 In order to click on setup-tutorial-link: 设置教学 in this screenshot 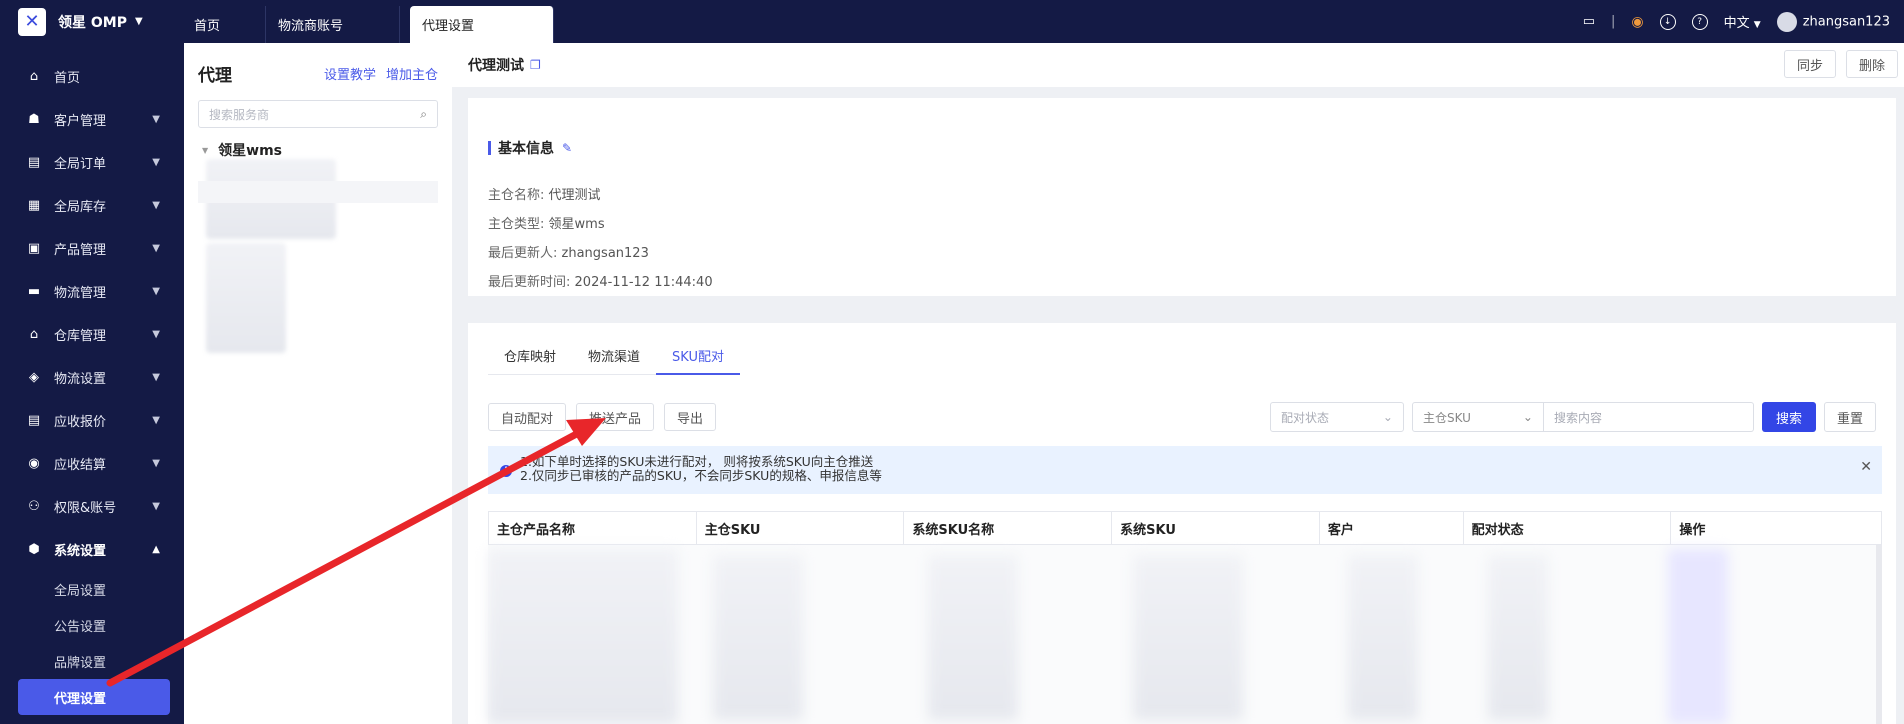, I will do `click(350, 73)`.